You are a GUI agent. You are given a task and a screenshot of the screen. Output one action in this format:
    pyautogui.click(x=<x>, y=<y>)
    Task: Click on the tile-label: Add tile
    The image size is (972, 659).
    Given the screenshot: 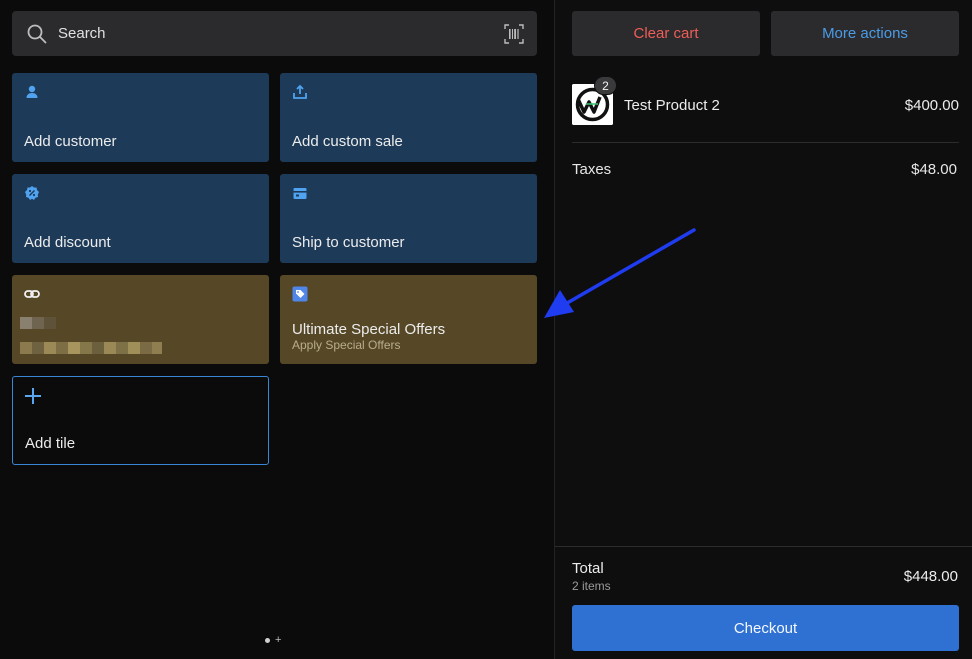 What is the action you would take?
    pyautogui.click(x=50, y=443)
    